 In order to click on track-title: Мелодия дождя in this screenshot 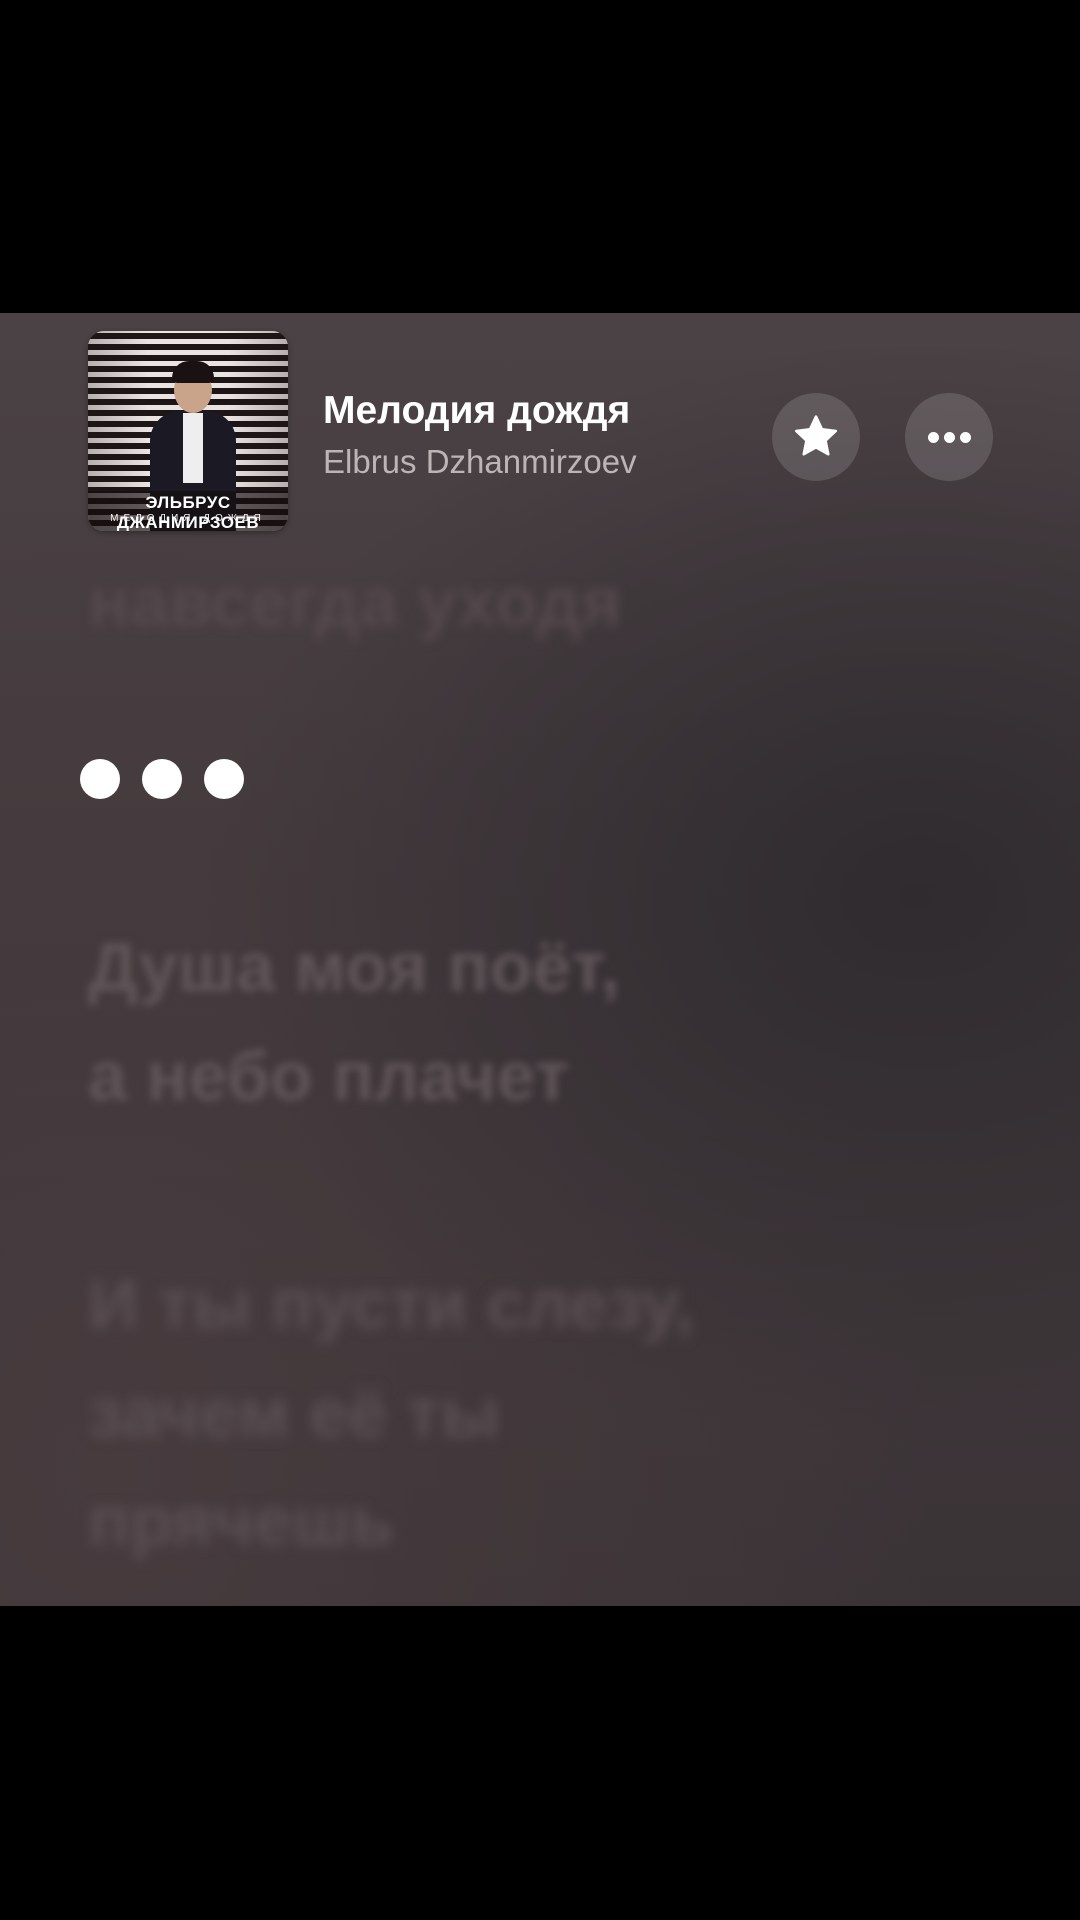, I will do `click(477, 410)`.